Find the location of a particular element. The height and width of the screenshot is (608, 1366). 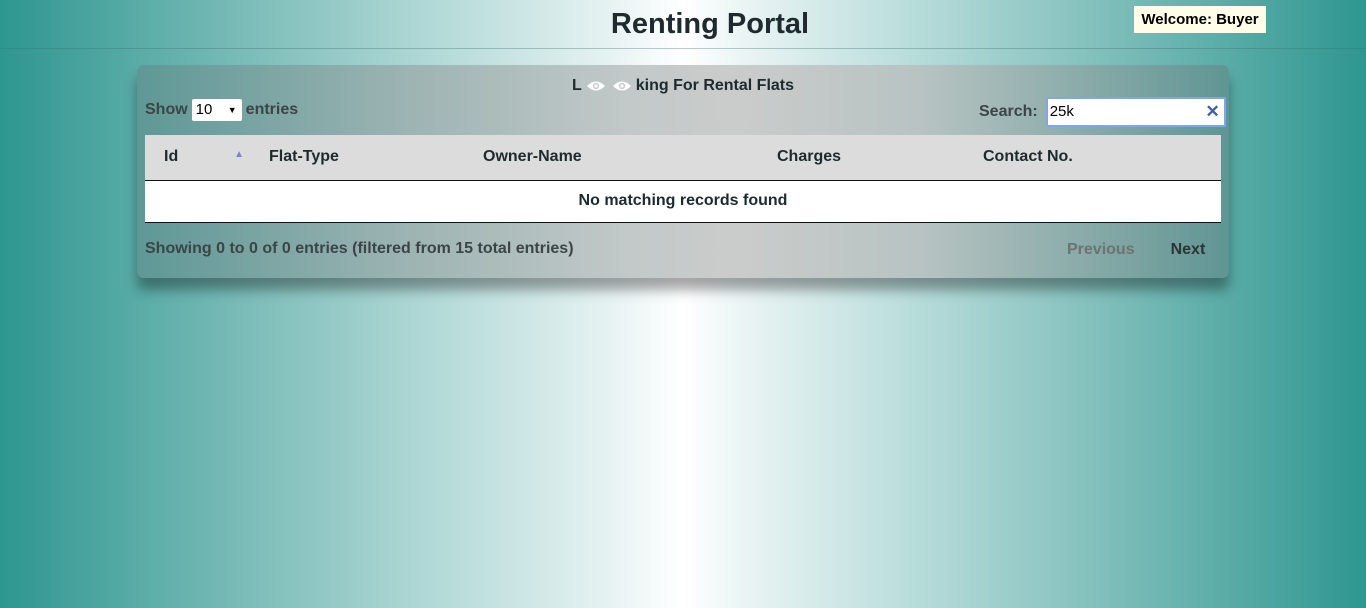

column-header-id: Id ▲ is located at coordinates (197, 158).